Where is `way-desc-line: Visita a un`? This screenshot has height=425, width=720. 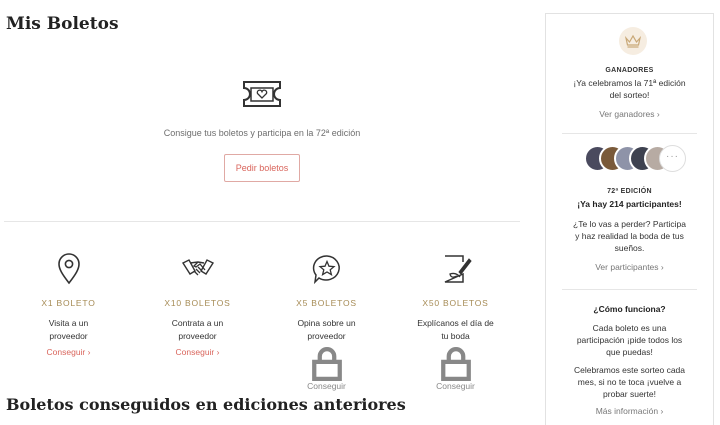 way-desc-line: Visita a un is located at coordinates (68, 323).